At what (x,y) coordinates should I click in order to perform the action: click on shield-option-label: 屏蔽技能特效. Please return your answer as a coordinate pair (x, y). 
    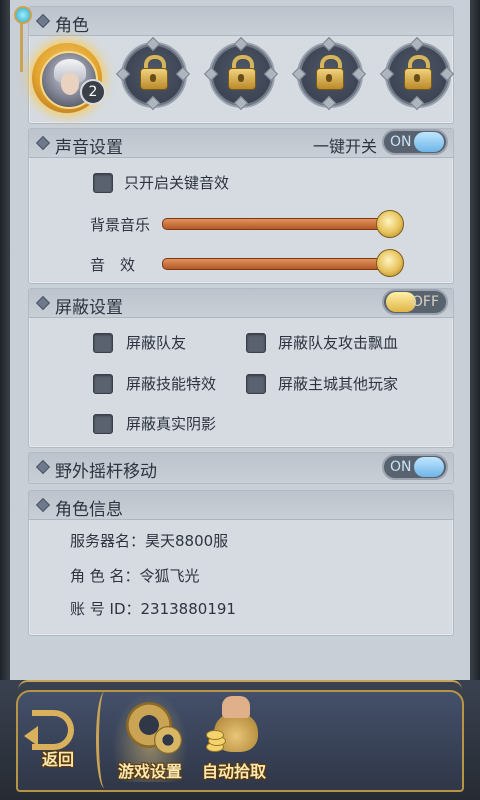
    Looking at the image, I should click on (171, 384).